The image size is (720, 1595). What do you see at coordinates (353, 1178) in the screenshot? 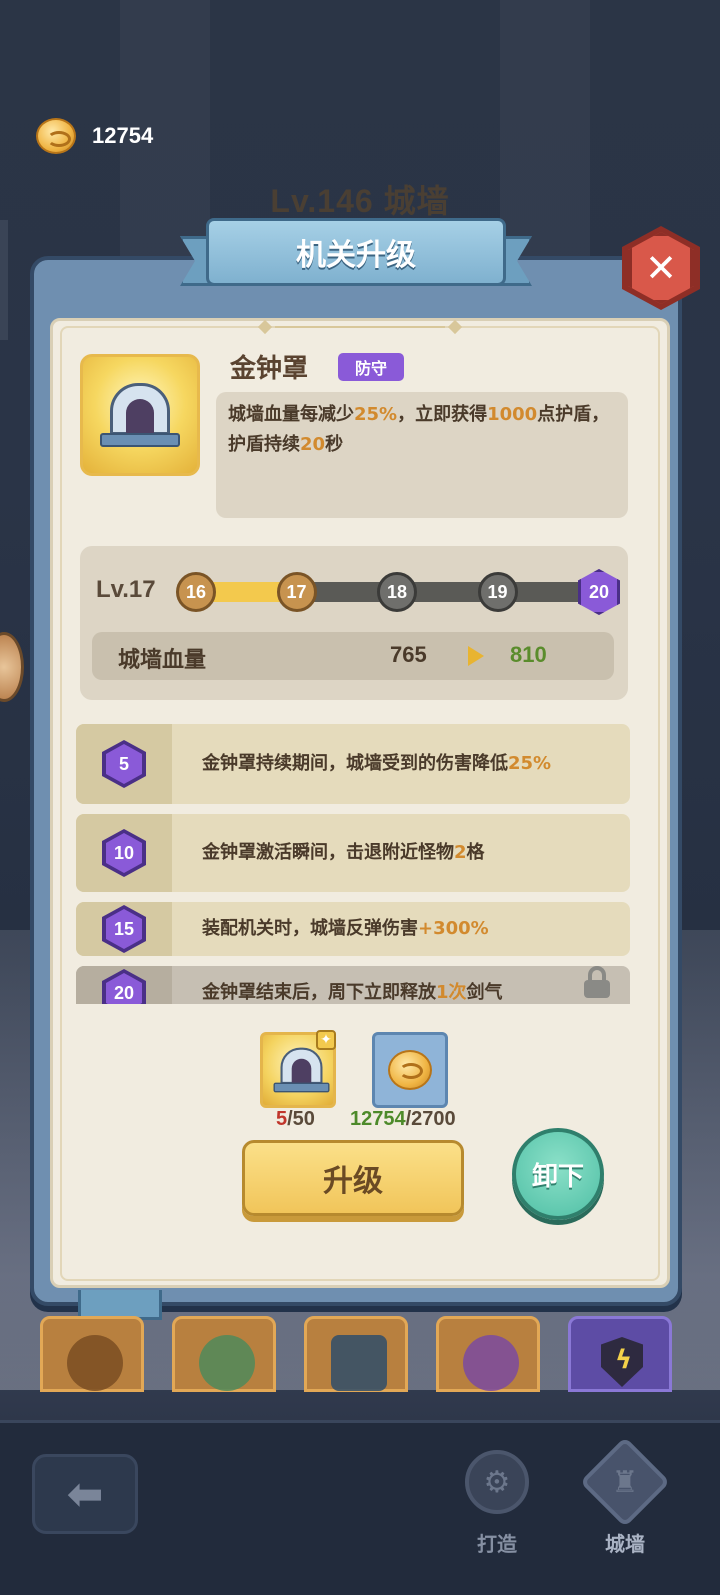
I see `upgrade-button: 升级` at bounding box center [353, 1178].